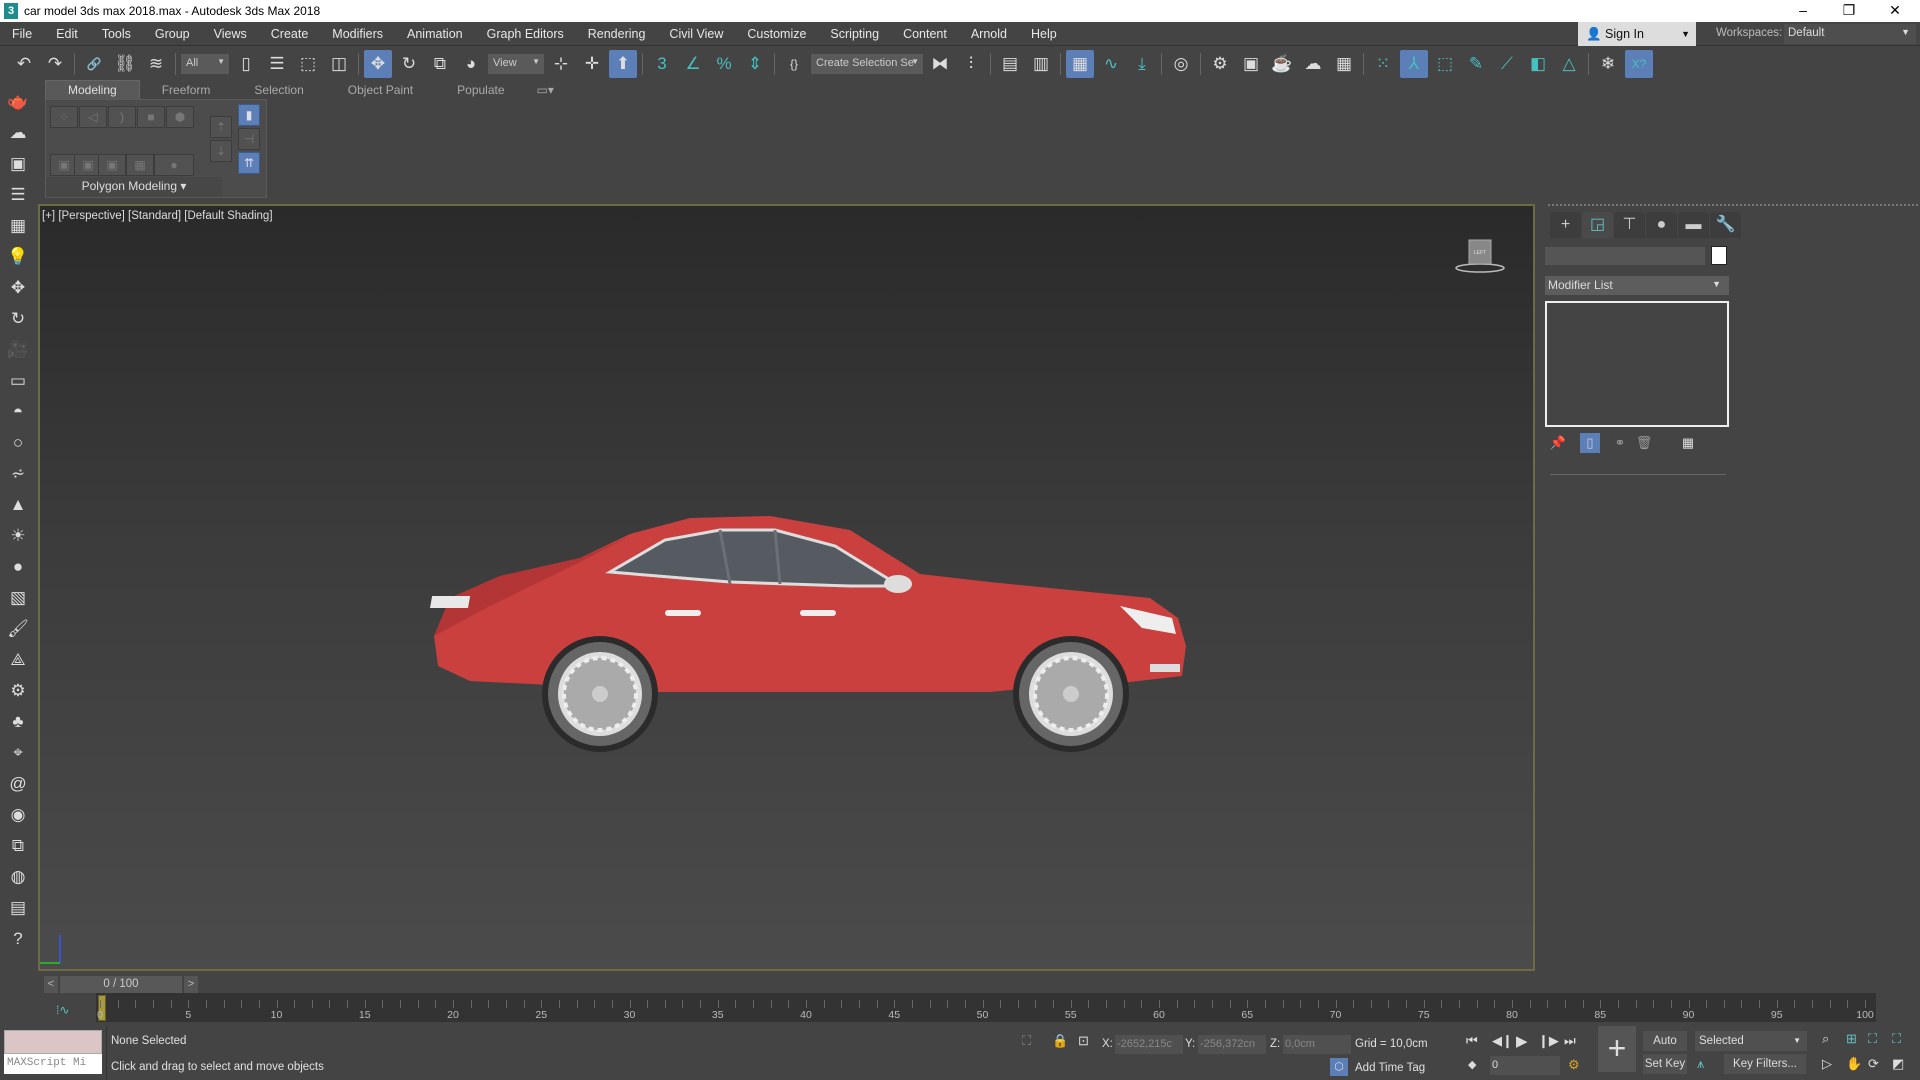 Image resolution: width=1920 pixels, height=1080 pixels. I want to click on select-element-icon: ▣, so click(112, 165).